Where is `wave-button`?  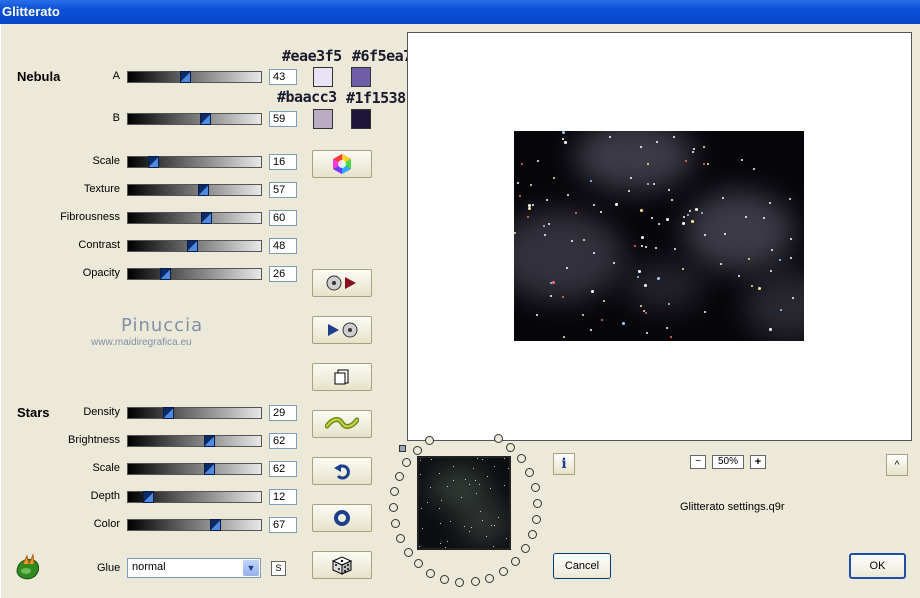 wave-button is located at coordinates (342, 424).